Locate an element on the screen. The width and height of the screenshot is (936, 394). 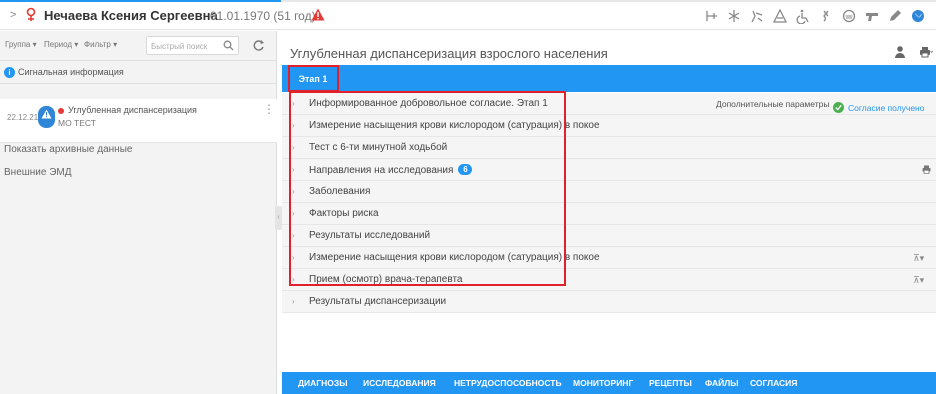
status-dot-icon is located at coordinates (61, 111).